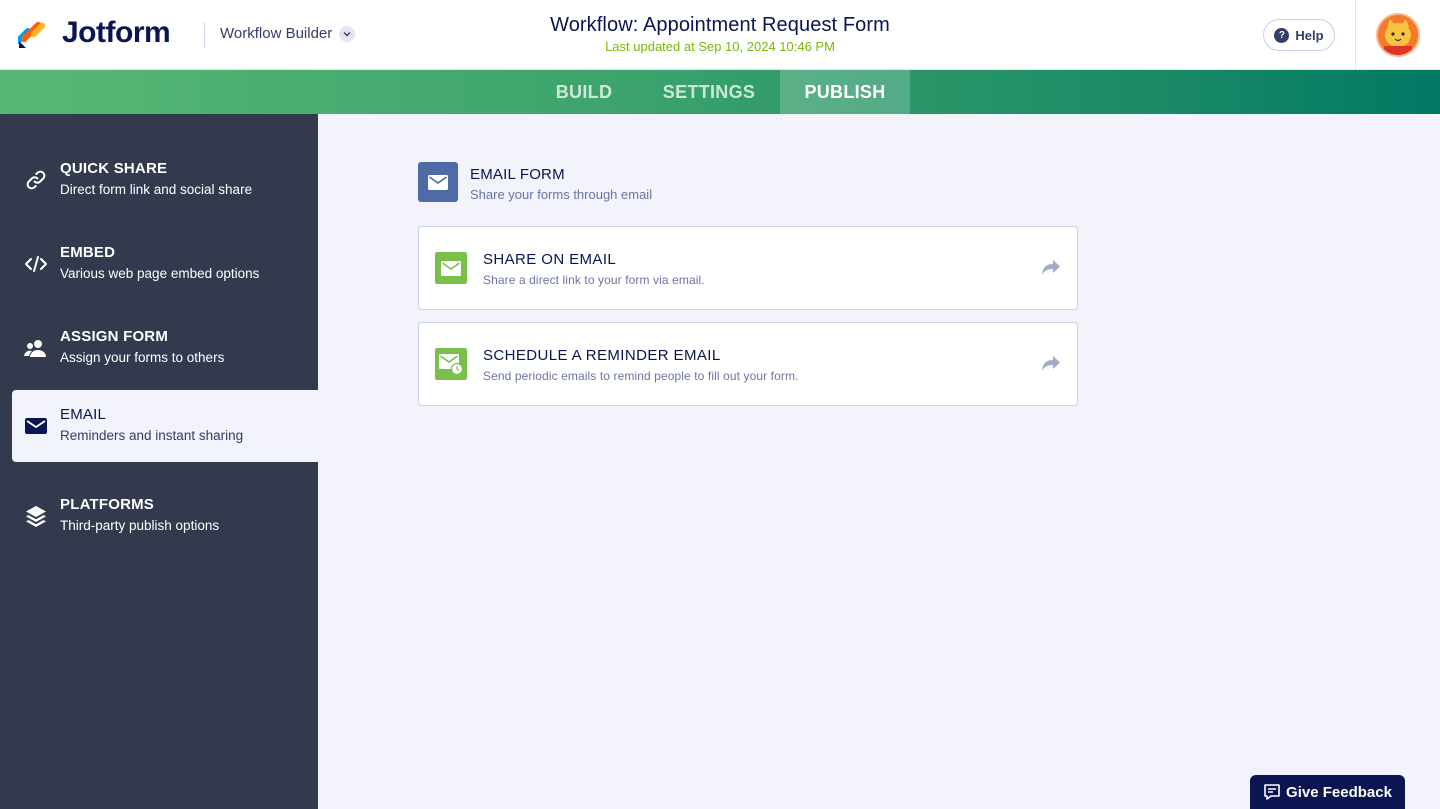 Image resolution: width=1440 pixels, height=809 pixels. I want to click on users-icon, so click(36, 348).